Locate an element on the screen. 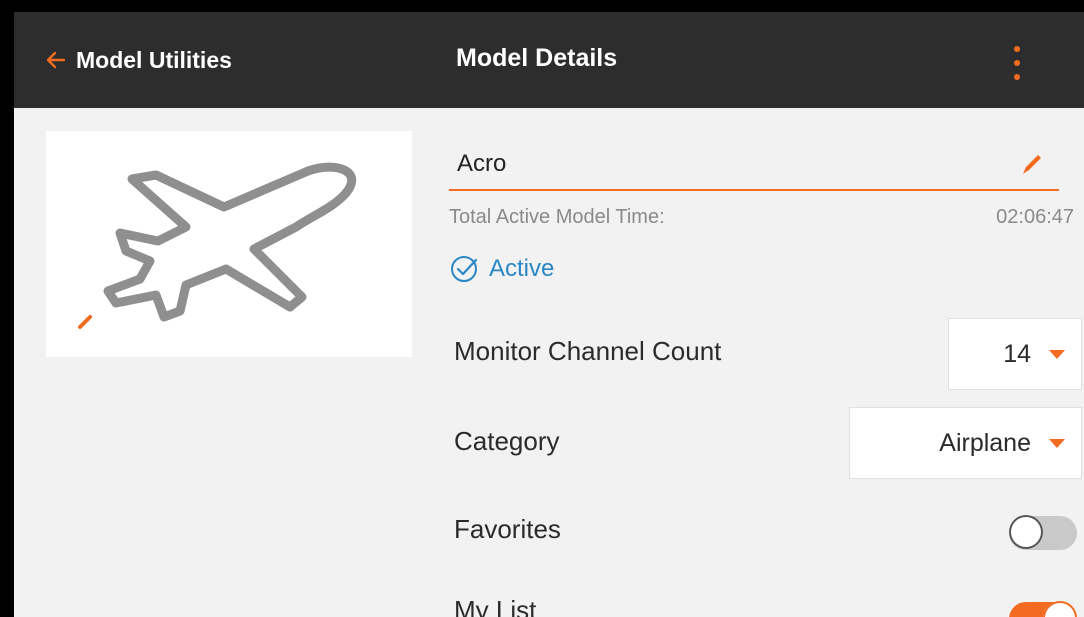  my-list-label: My List is located at coordinates (495, 606).